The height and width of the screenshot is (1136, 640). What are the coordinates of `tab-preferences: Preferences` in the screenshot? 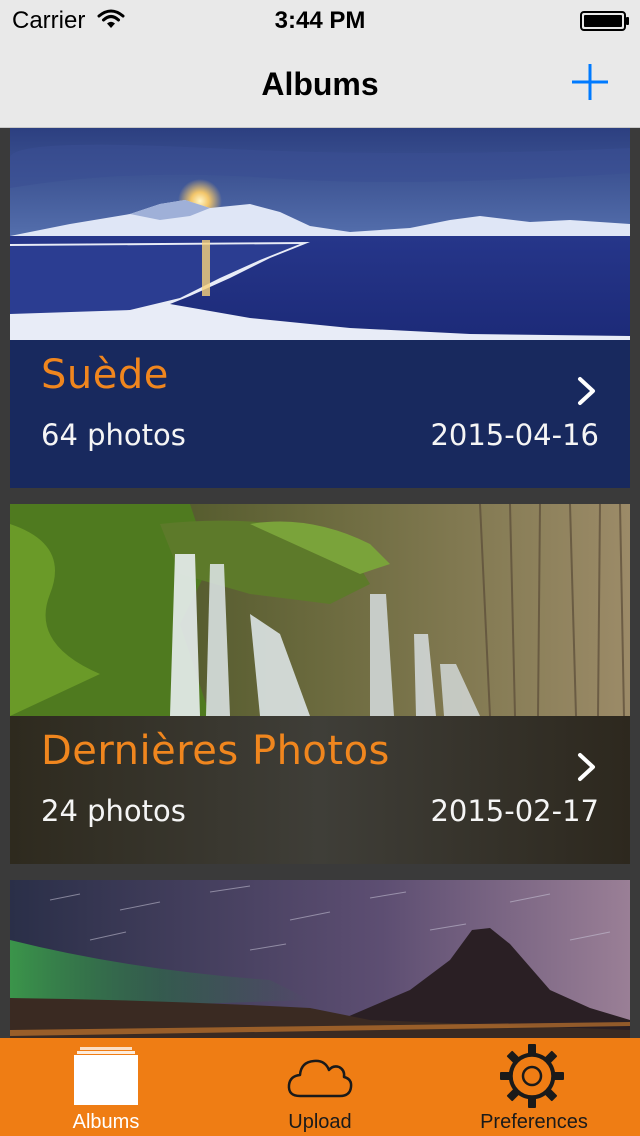 It's located at (534, 1087).